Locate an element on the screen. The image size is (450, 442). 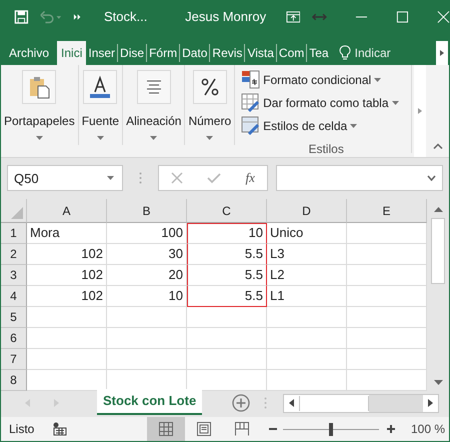
ribbon-tab: Dato is located at coordinates (194, 53).